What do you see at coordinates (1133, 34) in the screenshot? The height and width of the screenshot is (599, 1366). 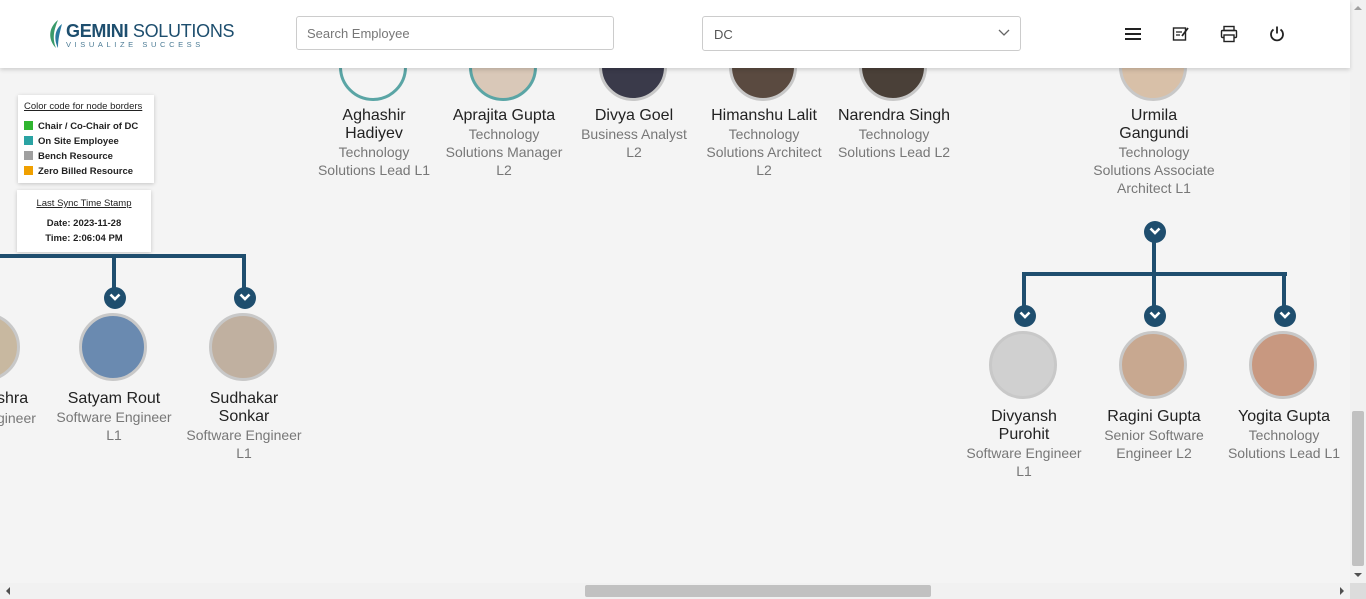 I see `menu-icon` at bounding box center [1133, 34].